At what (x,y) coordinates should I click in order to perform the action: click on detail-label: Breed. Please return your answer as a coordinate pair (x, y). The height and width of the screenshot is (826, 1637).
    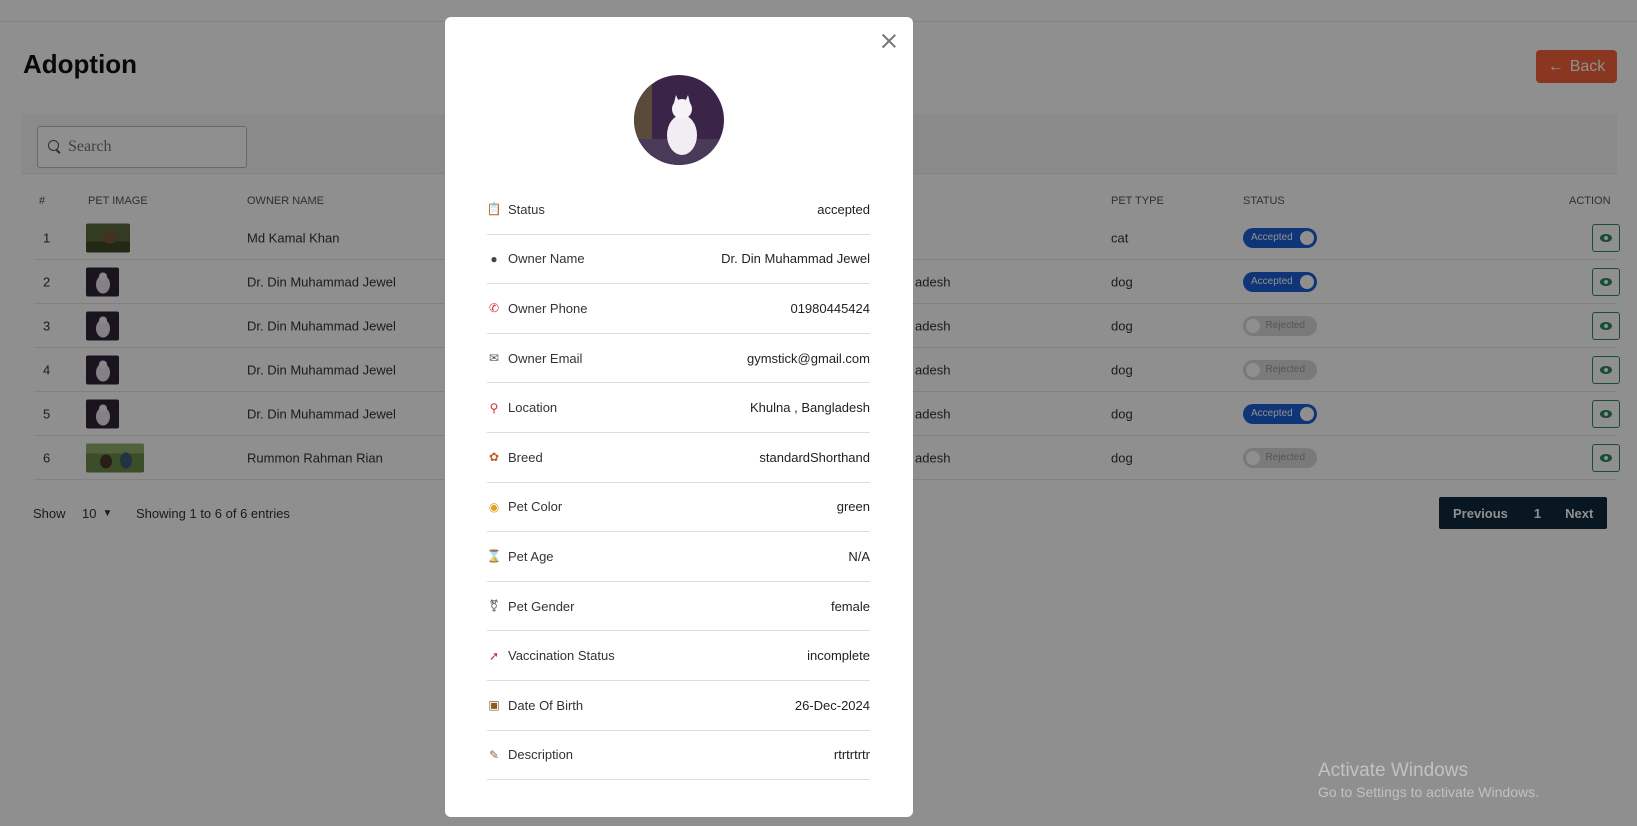
    Looking at the image, I should click on (525, 457).